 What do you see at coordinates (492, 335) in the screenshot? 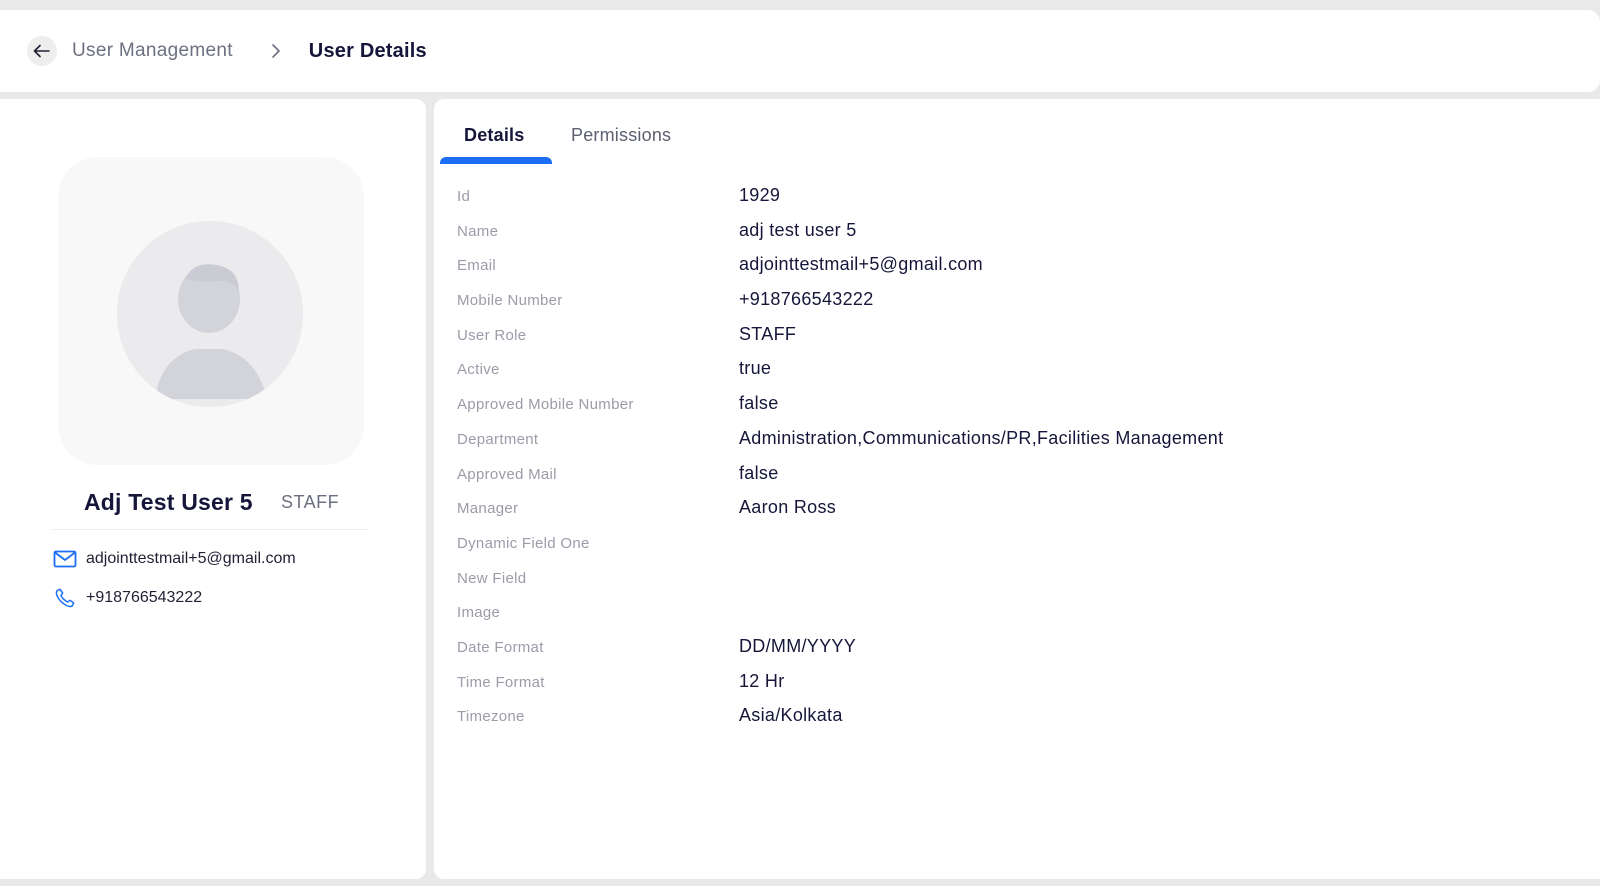
I see `detail-label: User Role` at bounding box center [492, 335].